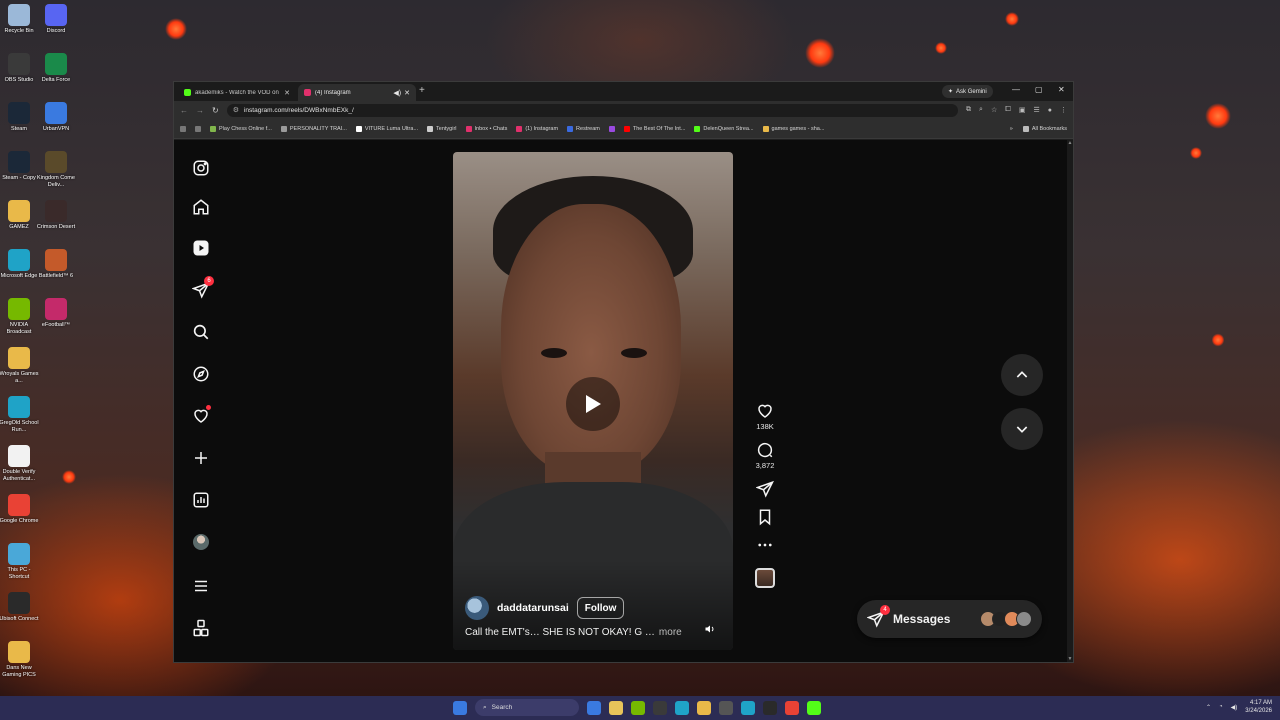  What do you see at coordinates (1221, 707) in the screenshot?
I see `network-icon: ◔` at bounding box center [1221, 707].